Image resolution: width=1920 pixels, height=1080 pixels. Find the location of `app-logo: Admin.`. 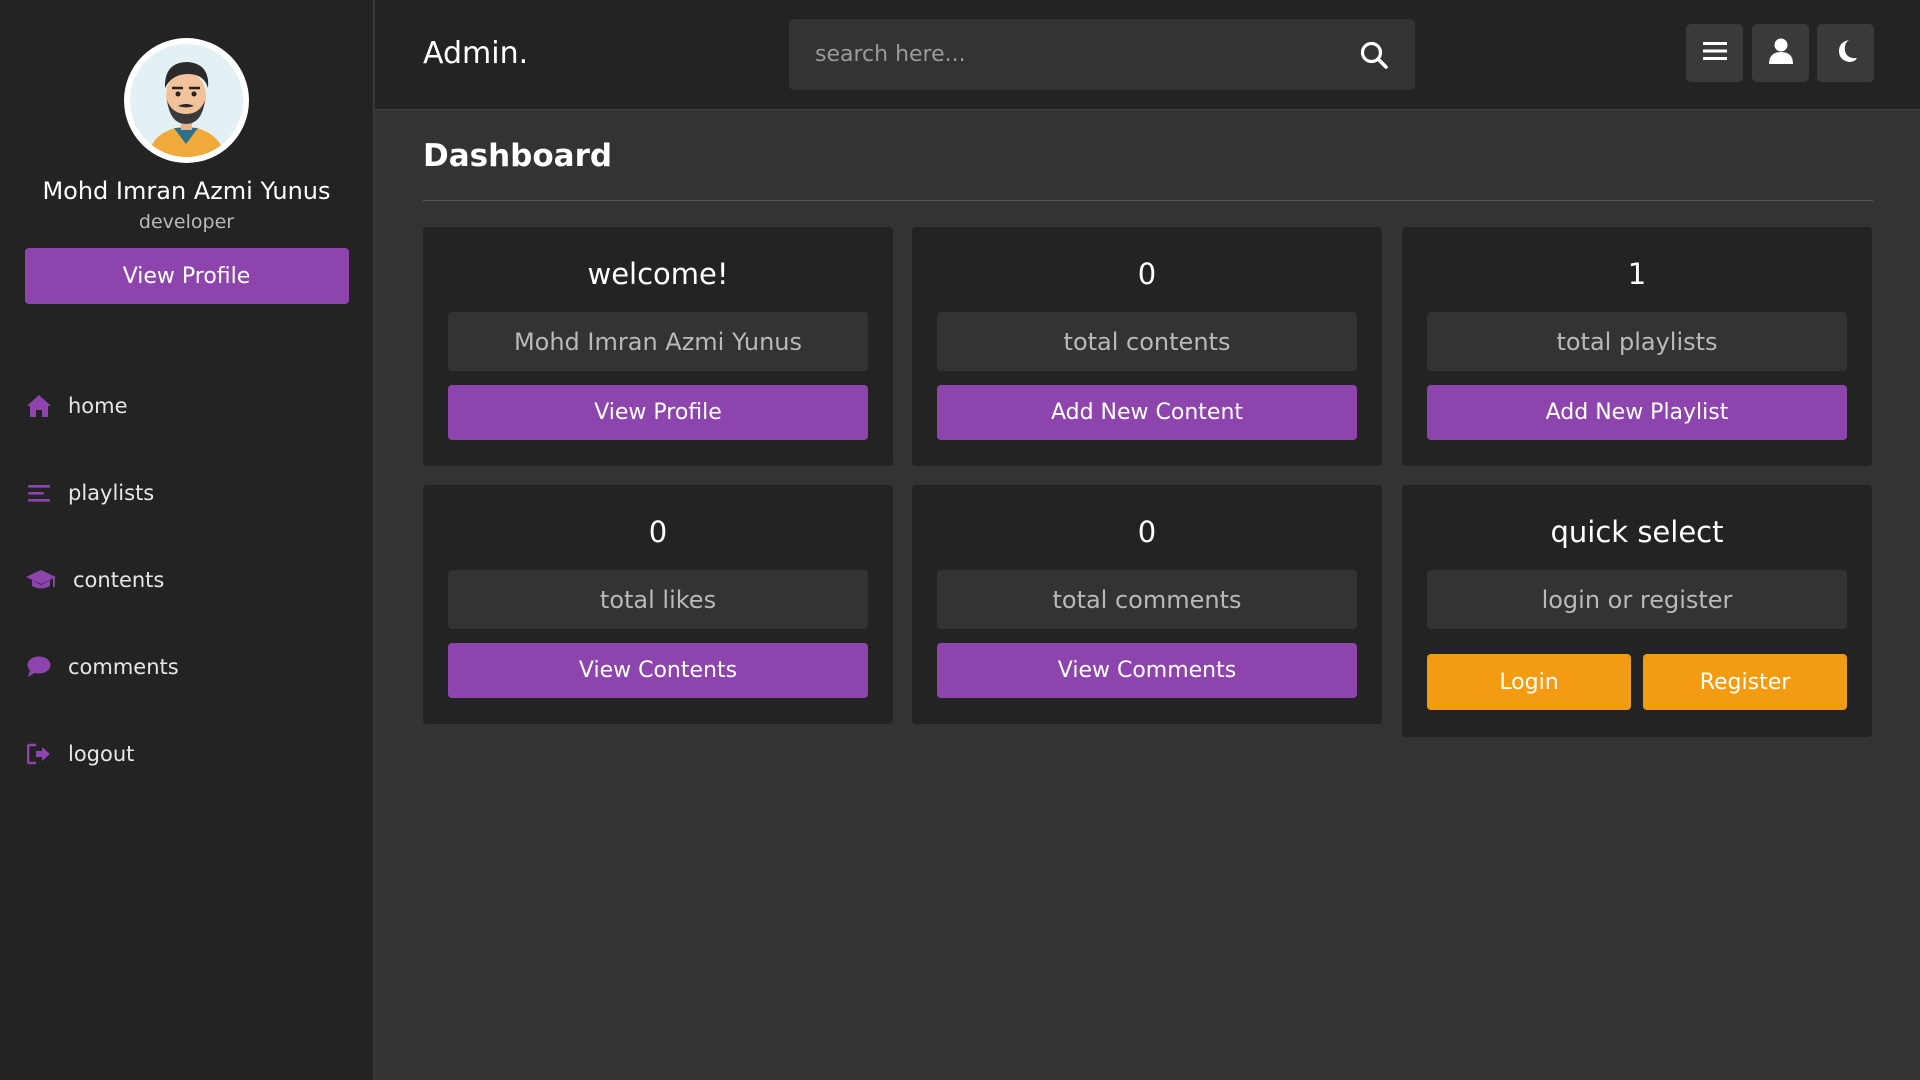

app-logo: Admin. is located at coordinates (475, 53).